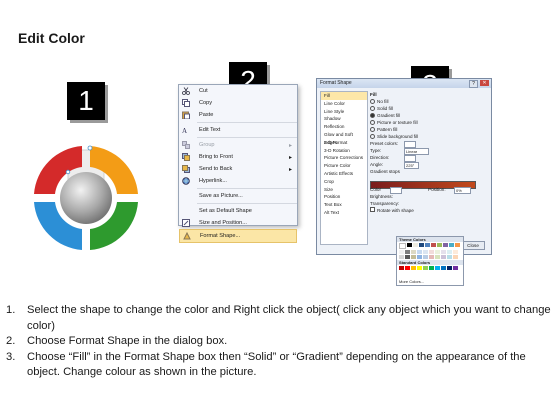 This screenshot has width=560, height=420. Describe the element at coordinates (397, 122) in the screenshot. I see `option-label: Picture or texture fill` at that location.